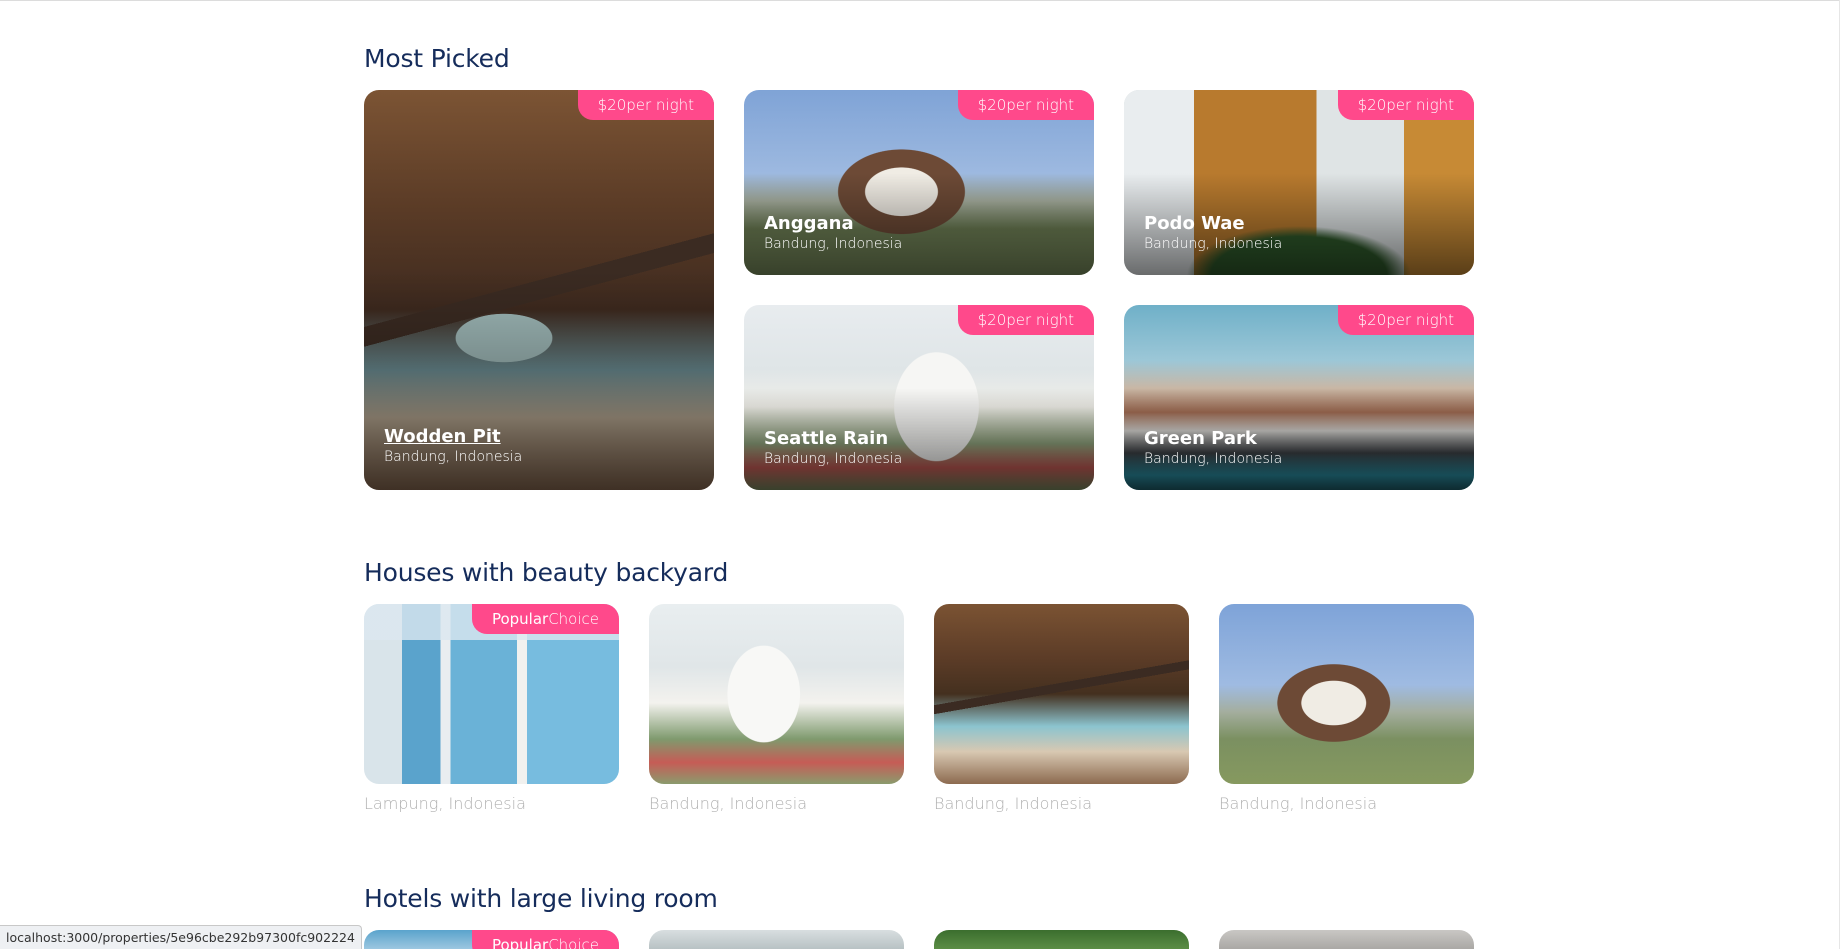  Describe the element at coordinates (919, 182) in the screenshot. I see `most-picked-card-anggana: $20per night Anggana Bandung, Indonesia` at that location.